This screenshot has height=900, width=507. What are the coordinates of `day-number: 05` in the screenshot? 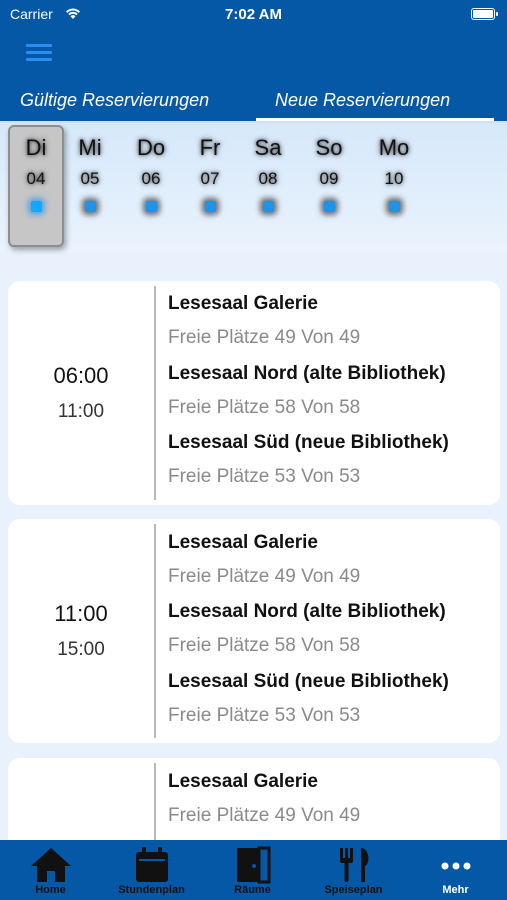 It's located at (90, 178).